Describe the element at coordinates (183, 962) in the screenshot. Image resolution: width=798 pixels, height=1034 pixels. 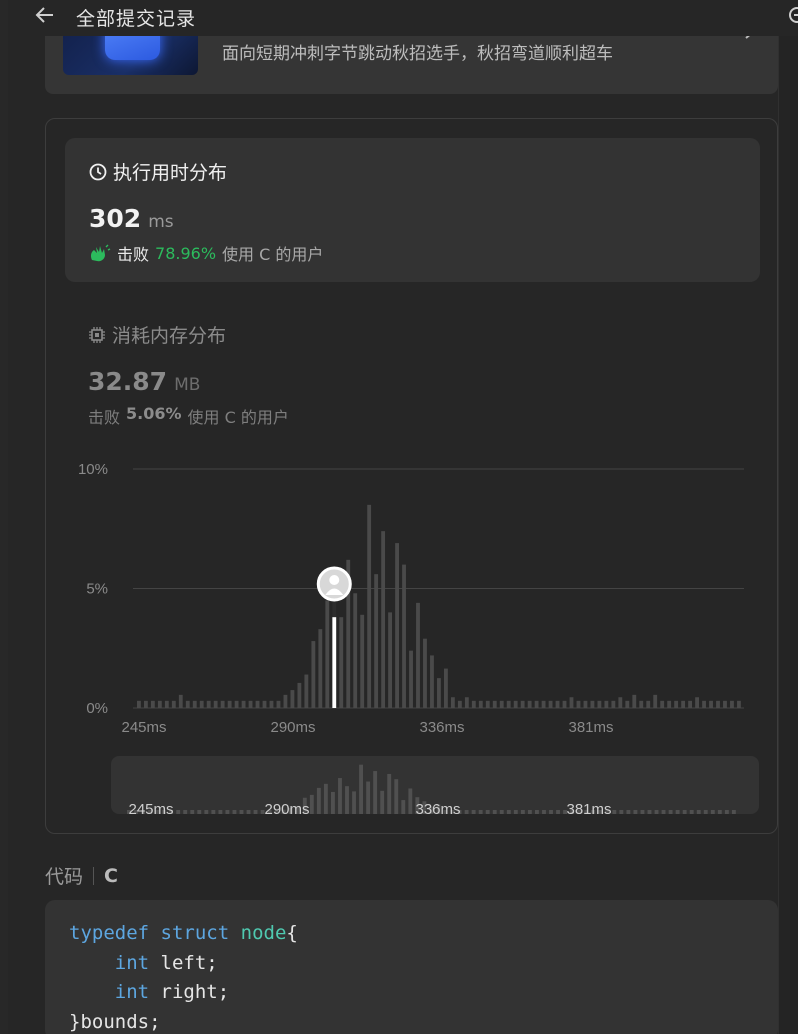
I see `code-token: left;` at that location.